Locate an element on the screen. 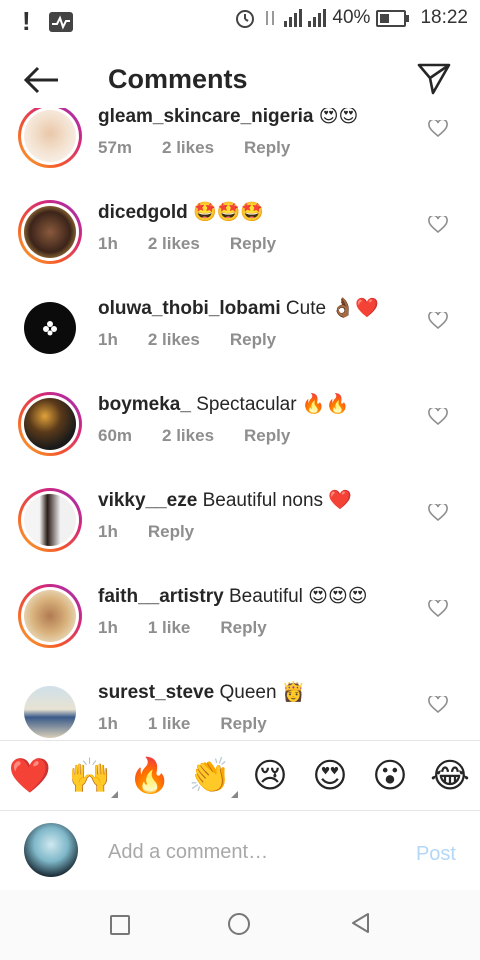 The image size is (480, 960). comment-text: Spectacular 🔥🔥 is located at coordinates (273, 404).